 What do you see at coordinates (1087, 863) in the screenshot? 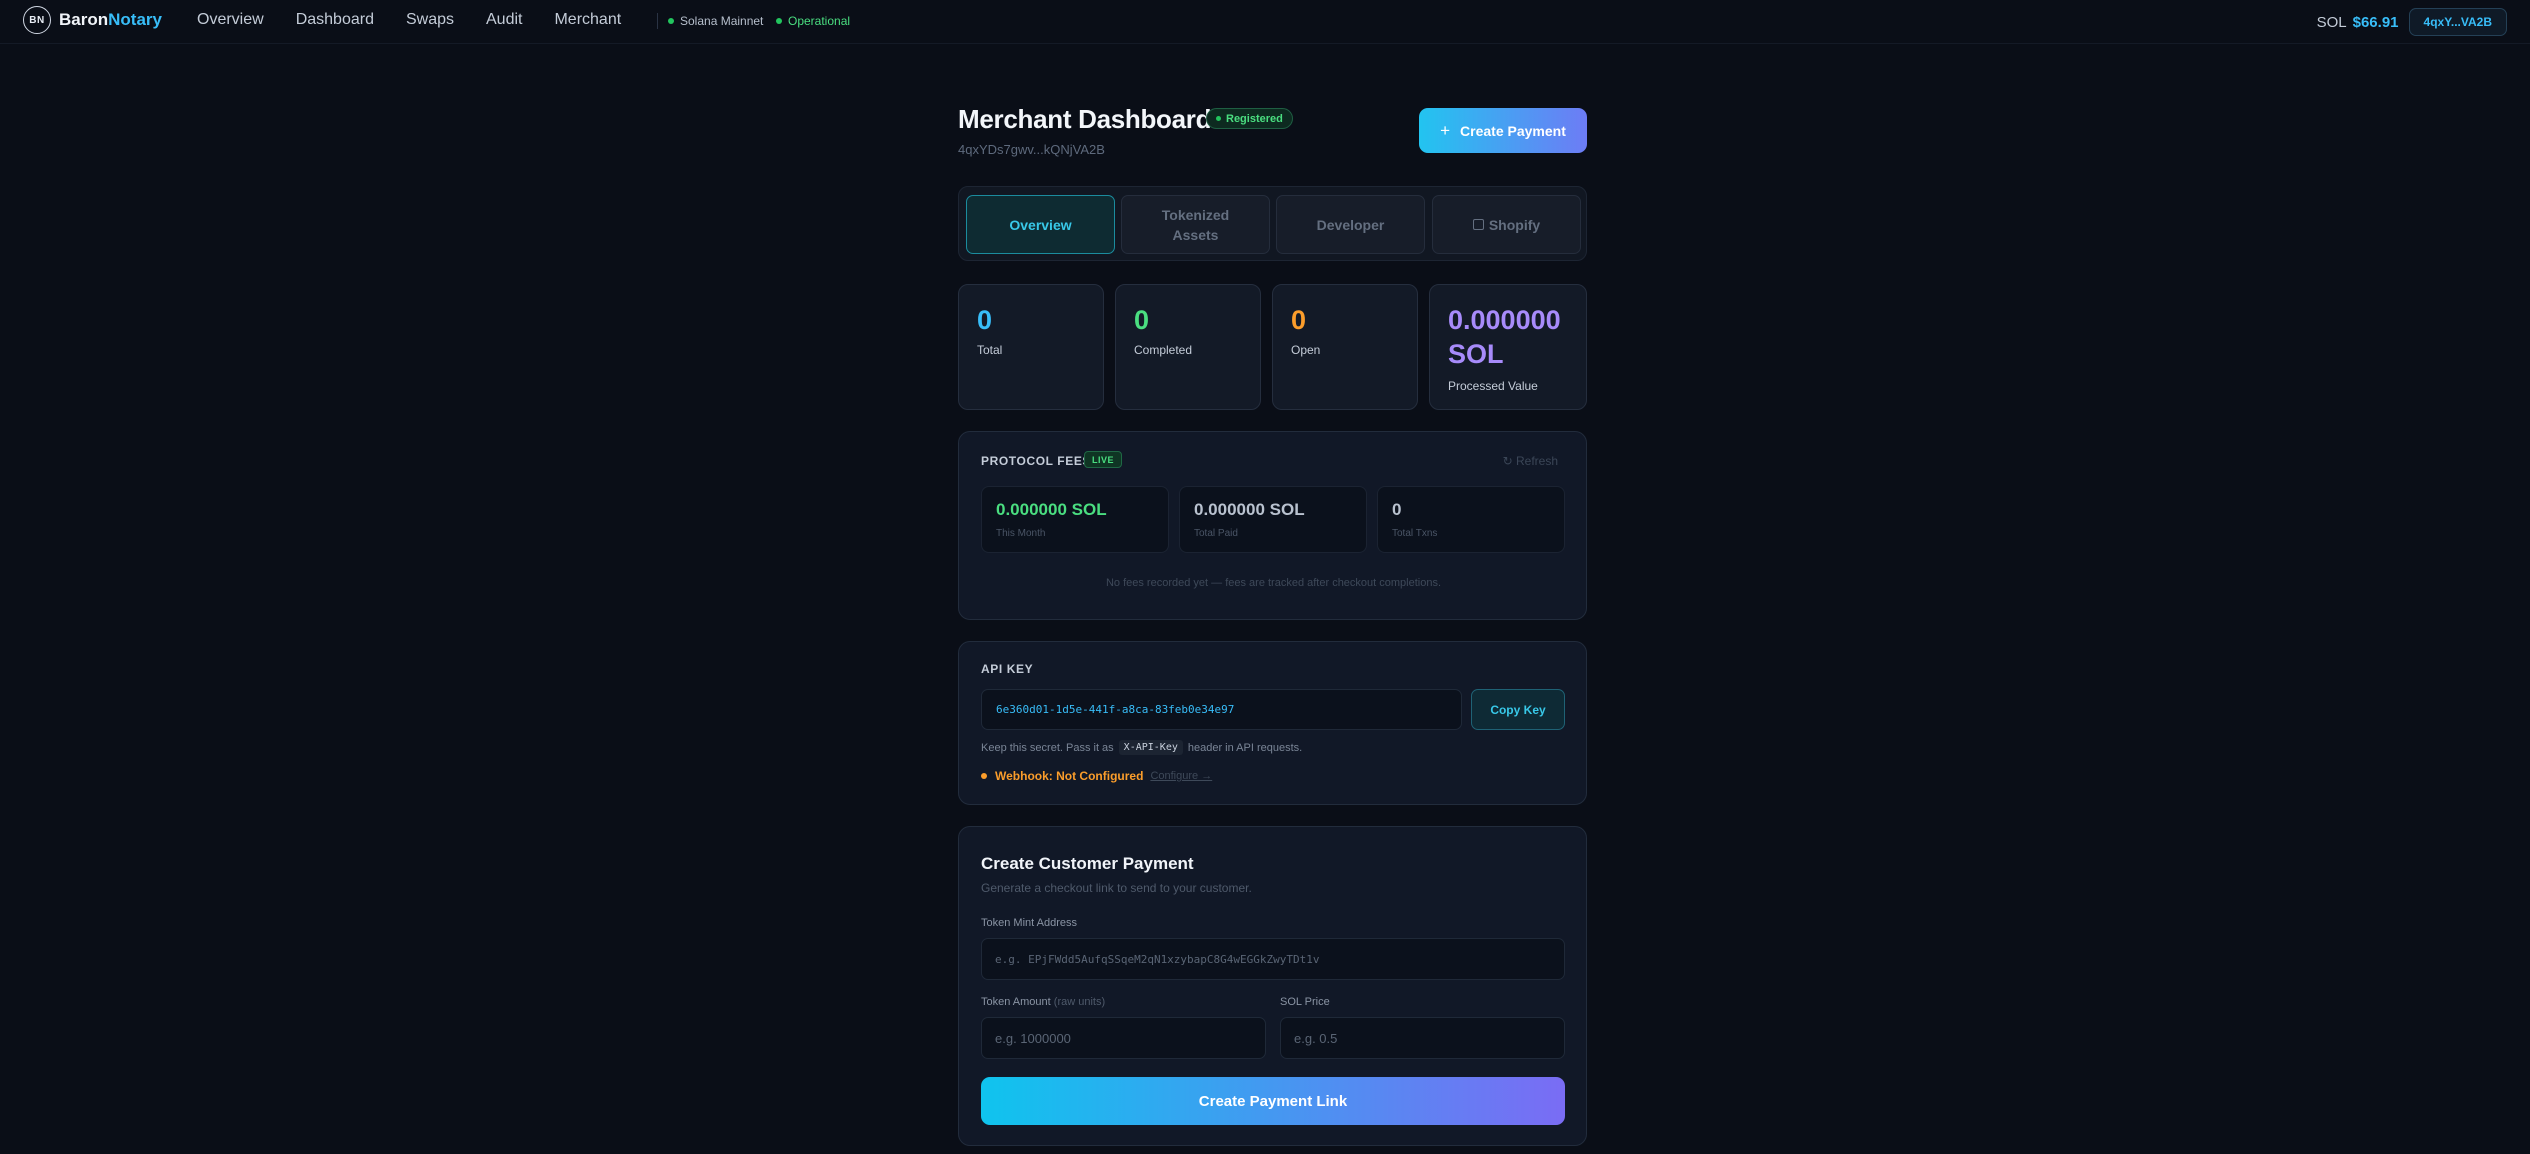
I see `create-payment-title: Create Customer Payment` at bounding box center [1087, 863].